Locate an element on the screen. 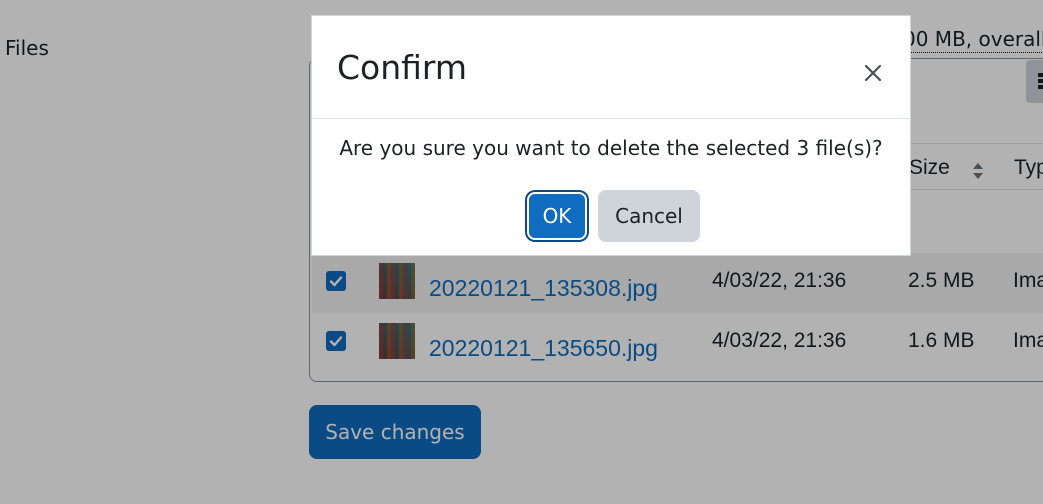 The height and width of the screenshot is (504, 1043). close-icon is located at coordinates (873, 73).